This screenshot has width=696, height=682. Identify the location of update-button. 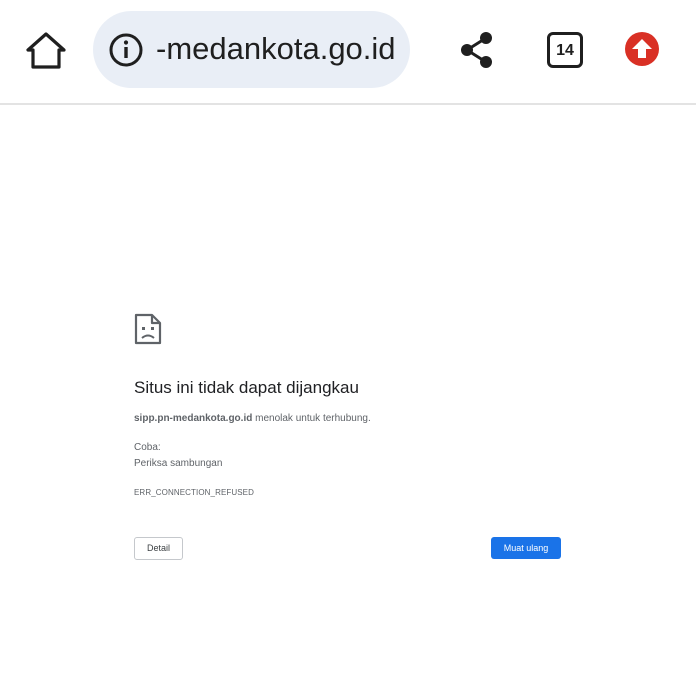
(642, 49).